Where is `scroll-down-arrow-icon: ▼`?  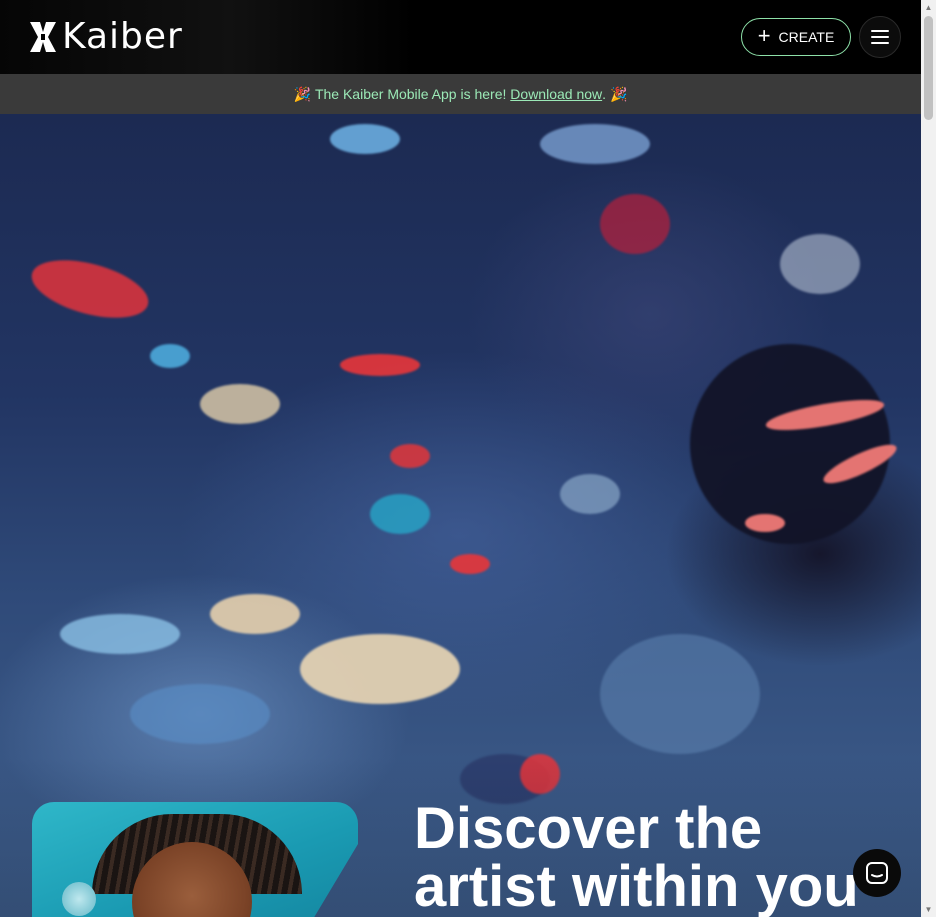 scroll-down-arrow-icon: ▼ is located at coordinates (928, 909).